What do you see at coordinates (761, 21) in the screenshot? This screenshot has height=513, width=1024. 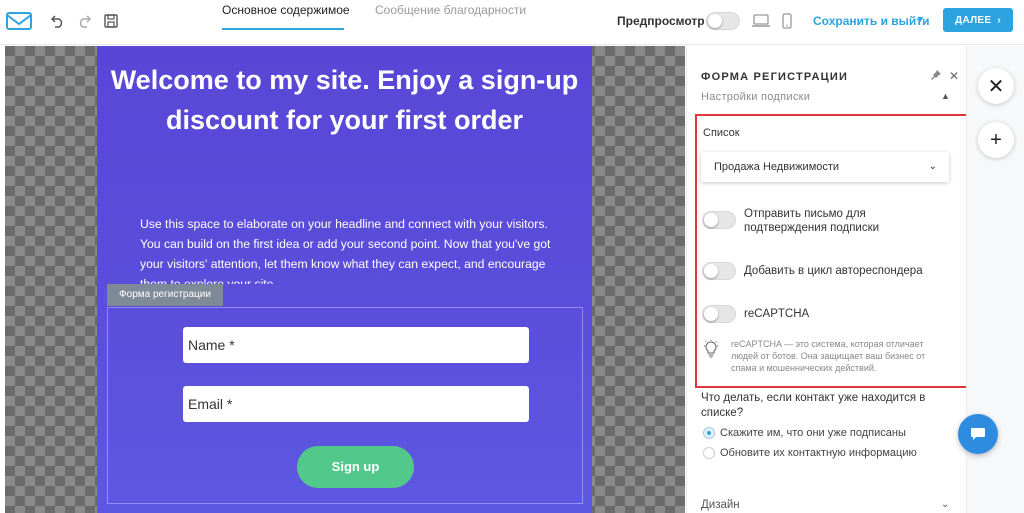 I see `desktop-icon` at bounding box center [761, 21].